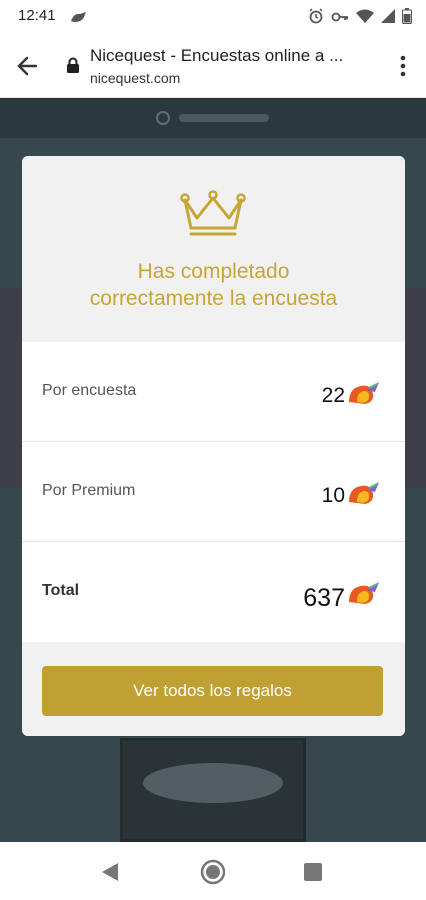 This screenshot has height=900, width=426. What do you see at coordinates (213, 790) in the screenshot?
I see `dimmed-image` at bounding box center [213, 790].